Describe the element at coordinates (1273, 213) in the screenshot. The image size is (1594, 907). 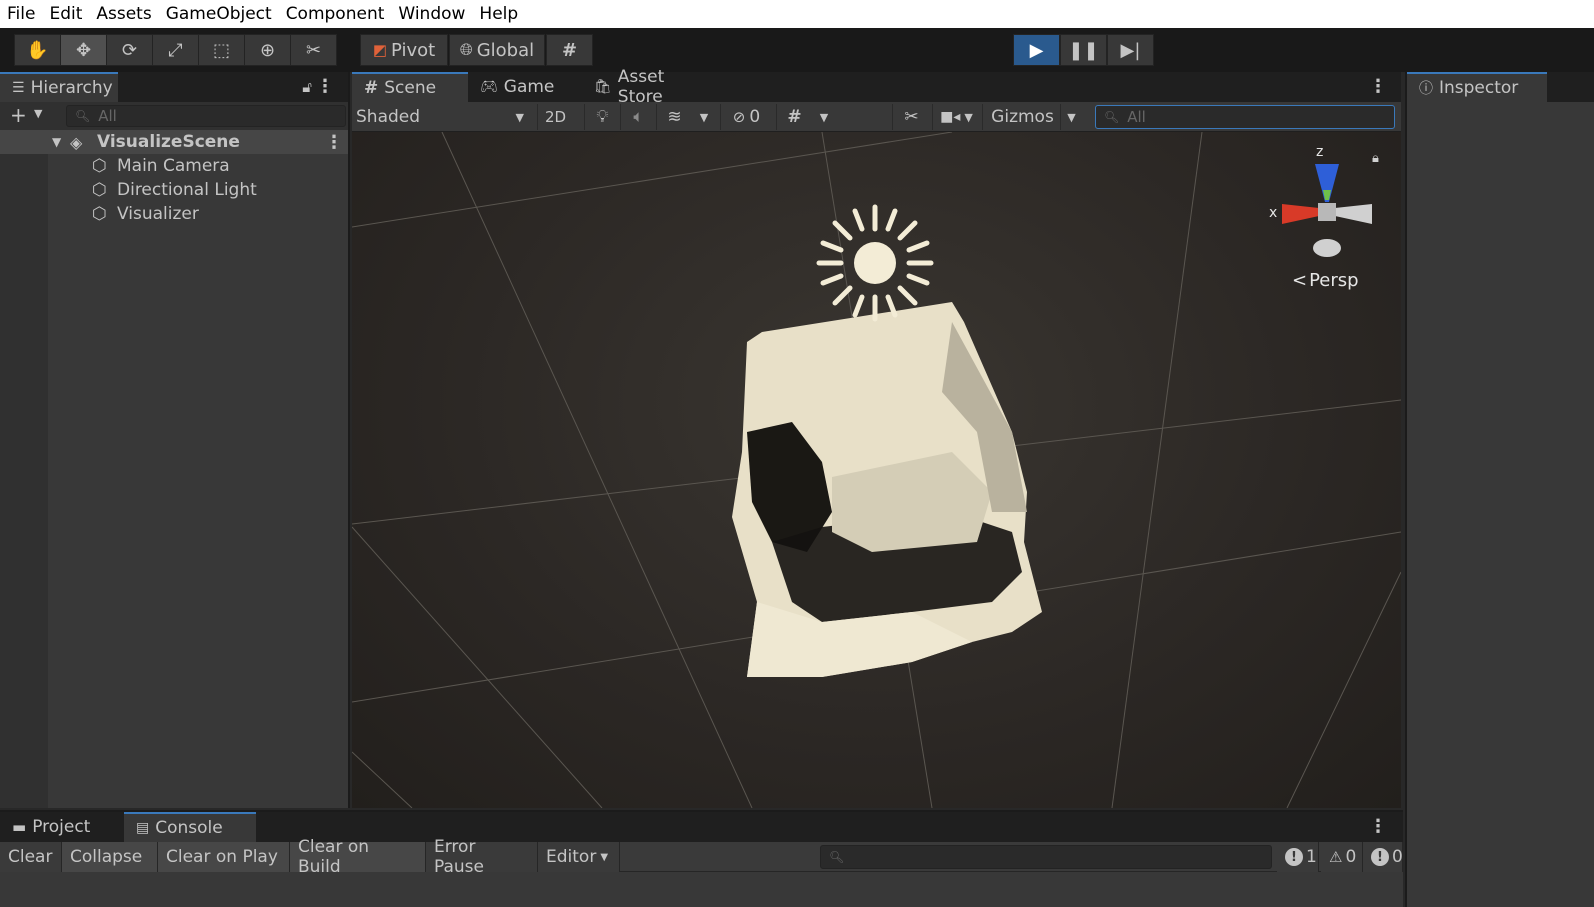
I see `gizmo-x-label: x` at that location.